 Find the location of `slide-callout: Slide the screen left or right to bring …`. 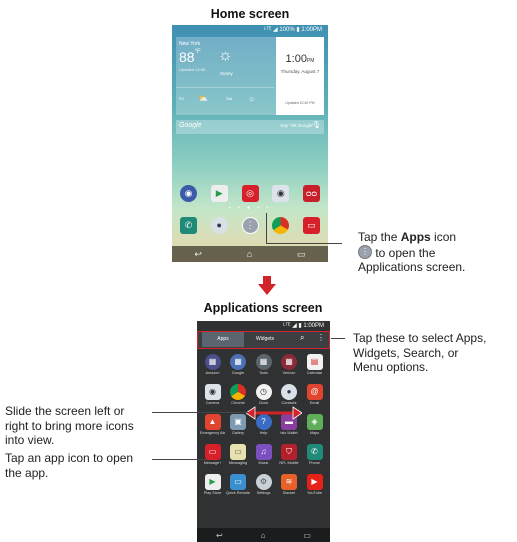

slide-callout: Slide the screen left or right to bring … is located at coordinates (69, 425).